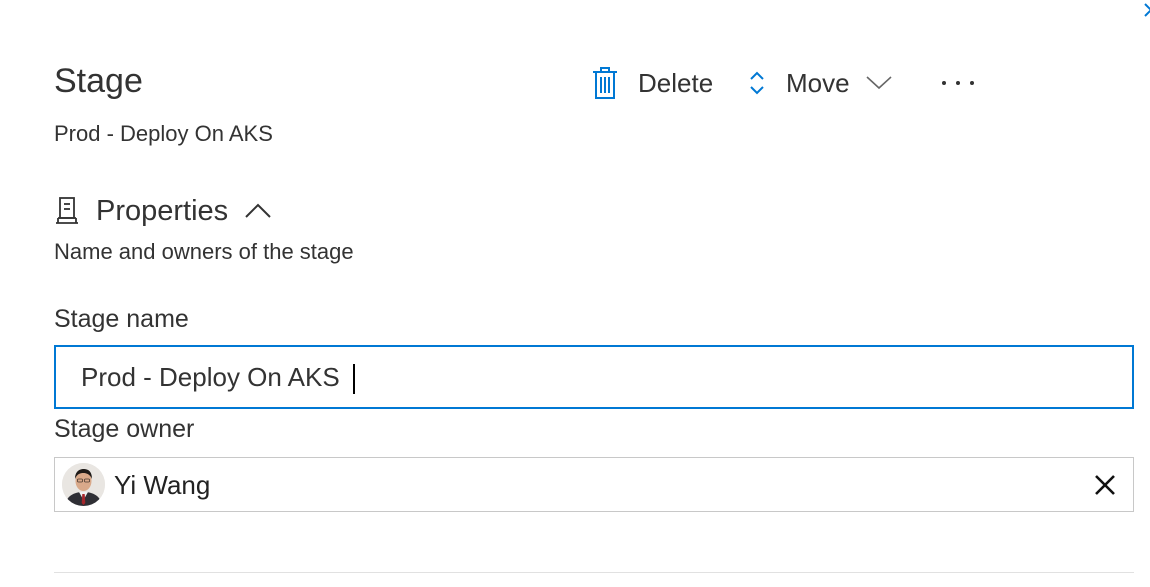 The width and height of the screenshot is (1150, 587). What do you see at coordinates (162, 211) in the screenshot?
I see `properties-title: Properties` at bounding box center [162, 211].